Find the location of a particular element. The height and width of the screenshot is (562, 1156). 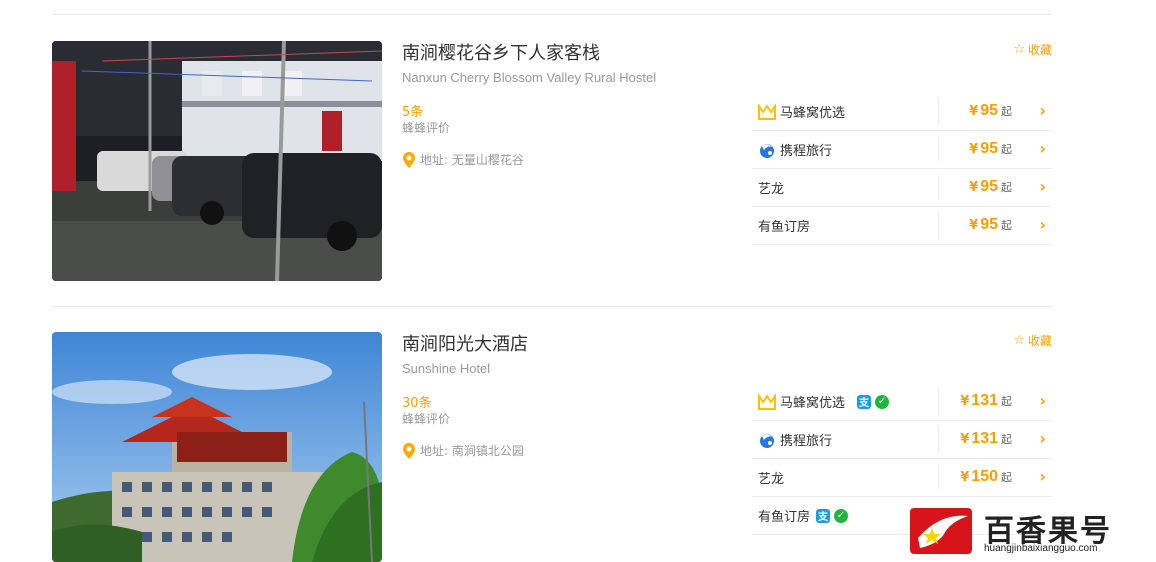

price-row: 艺龙 ¥ 150 起 › is located at coordinates (902, 478).